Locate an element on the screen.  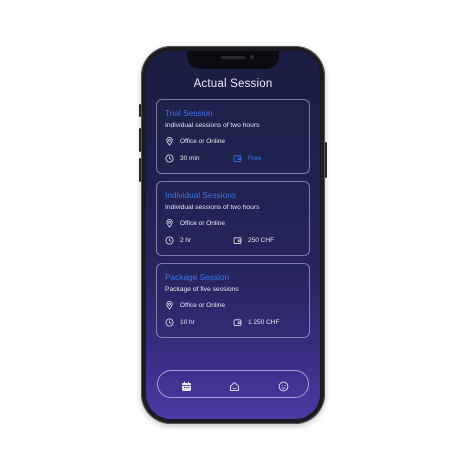
session-price: 250 CHF is located at coordinates (253, 240).